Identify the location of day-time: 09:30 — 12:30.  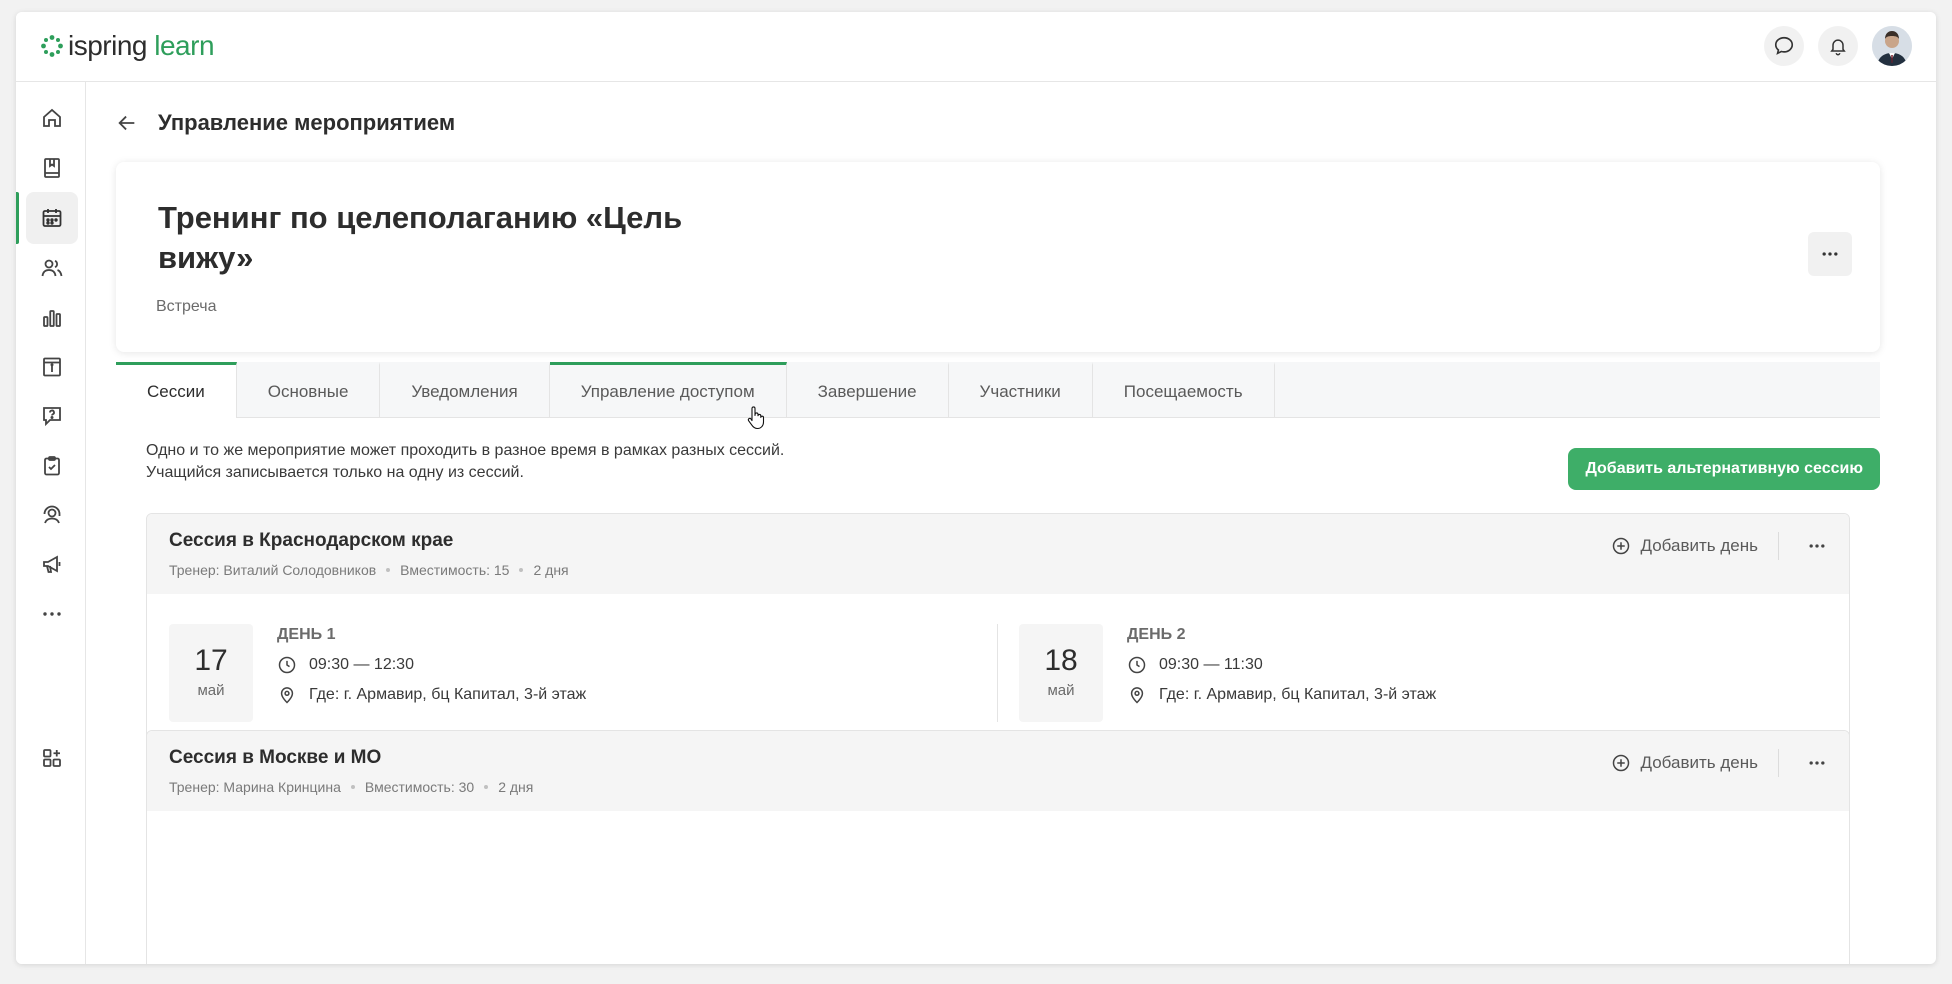
(361, 664).